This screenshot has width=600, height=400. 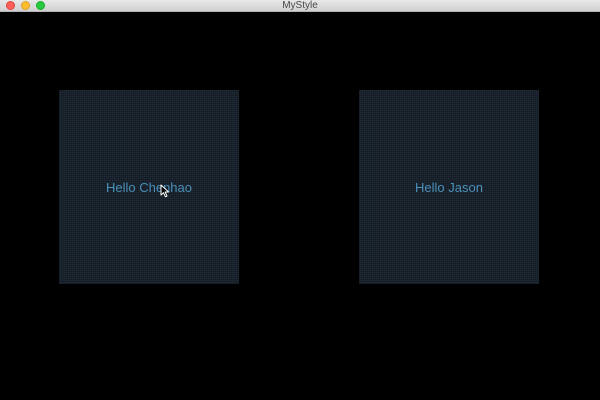 I want to click on card-jason: Hello Jason, so click(x=449, y=187).